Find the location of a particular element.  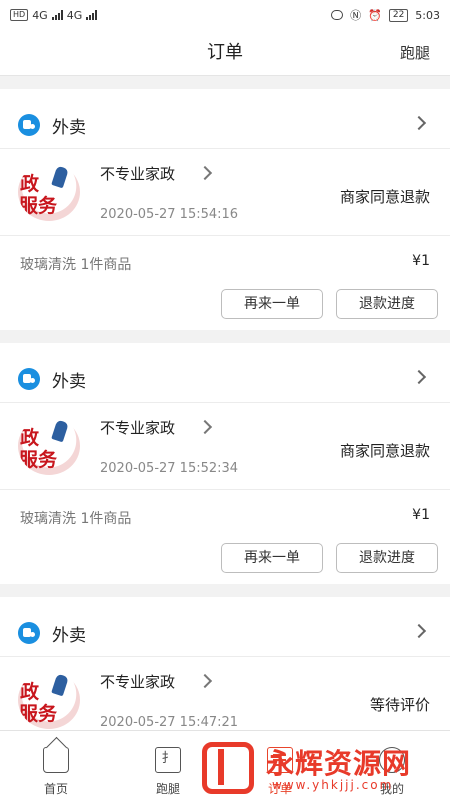

order-card-body: 政 服务 不专业家政 商家同意退款 2020-05-27 15:52:34 is located at coordinates (225, 446).